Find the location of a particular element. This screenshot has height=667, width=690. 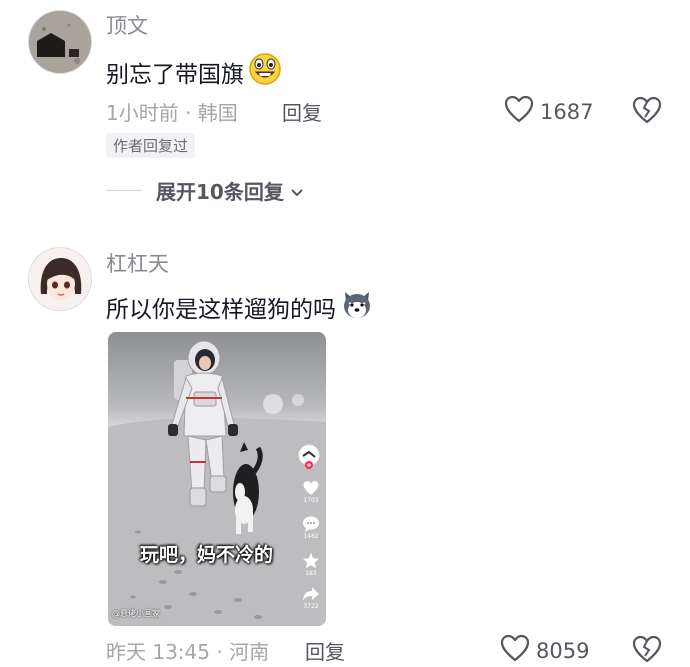

like-button: 8059 is located at coordinates (544, 650).